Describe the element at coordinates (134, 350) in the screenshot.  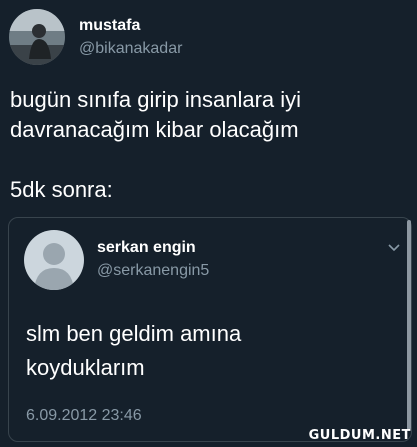
I see `quoted-tweet-text: slm ben geldim amına koyduklarım` at that location.